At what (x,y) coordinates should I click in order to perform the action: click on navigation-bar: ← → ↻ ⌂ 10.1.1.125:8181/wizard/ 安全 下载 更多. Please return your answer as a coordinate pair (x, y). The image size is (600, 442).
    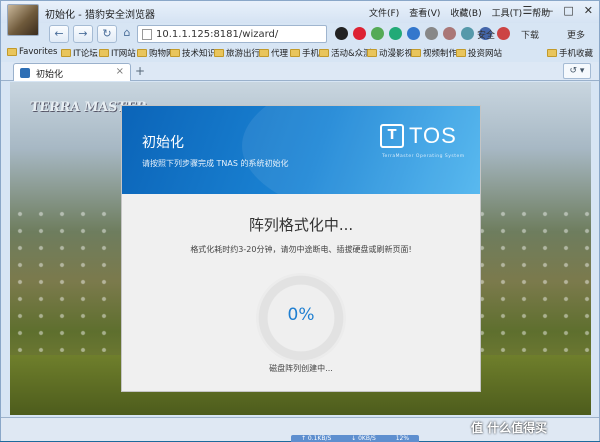
    Looking at the image, I should click on (300, 34).